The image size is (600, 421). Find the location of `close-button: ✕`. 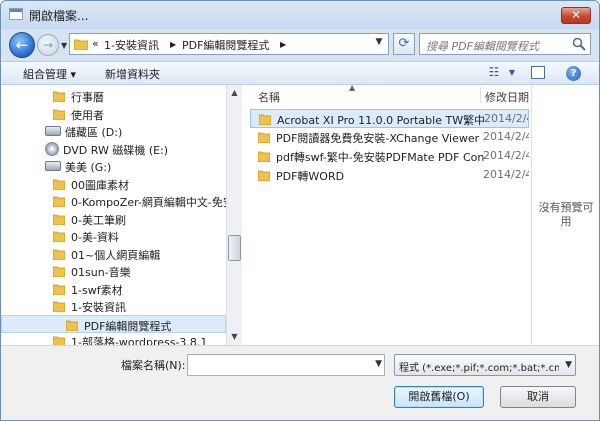

close-button: ✕ is located at coordinates (576, 15).